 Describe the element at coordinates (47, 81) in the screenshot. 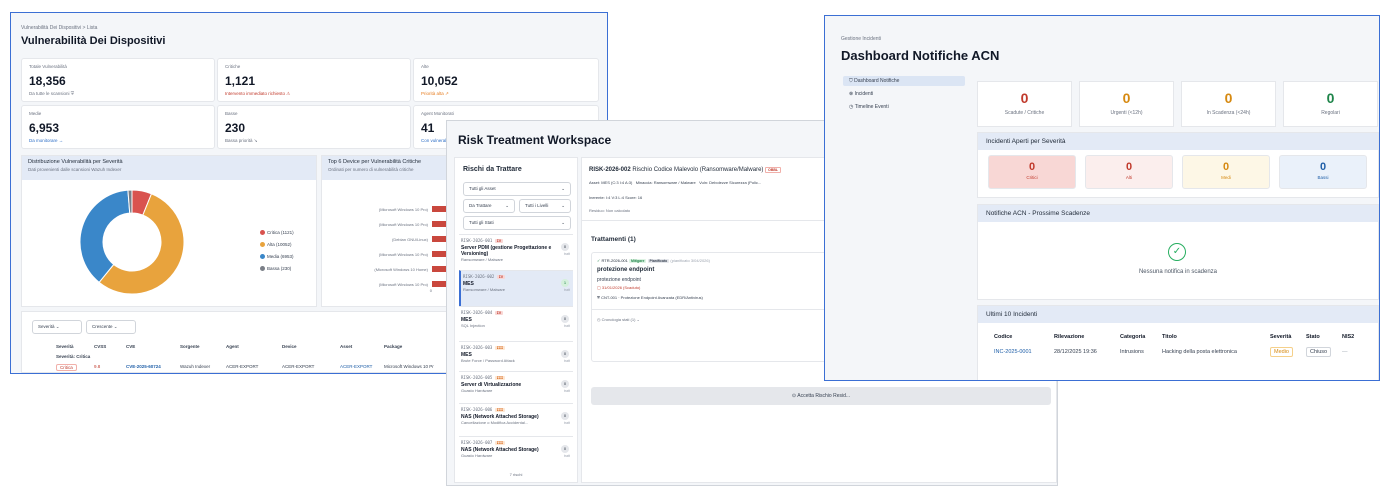

I see `stat-value: 18,356` at that location.